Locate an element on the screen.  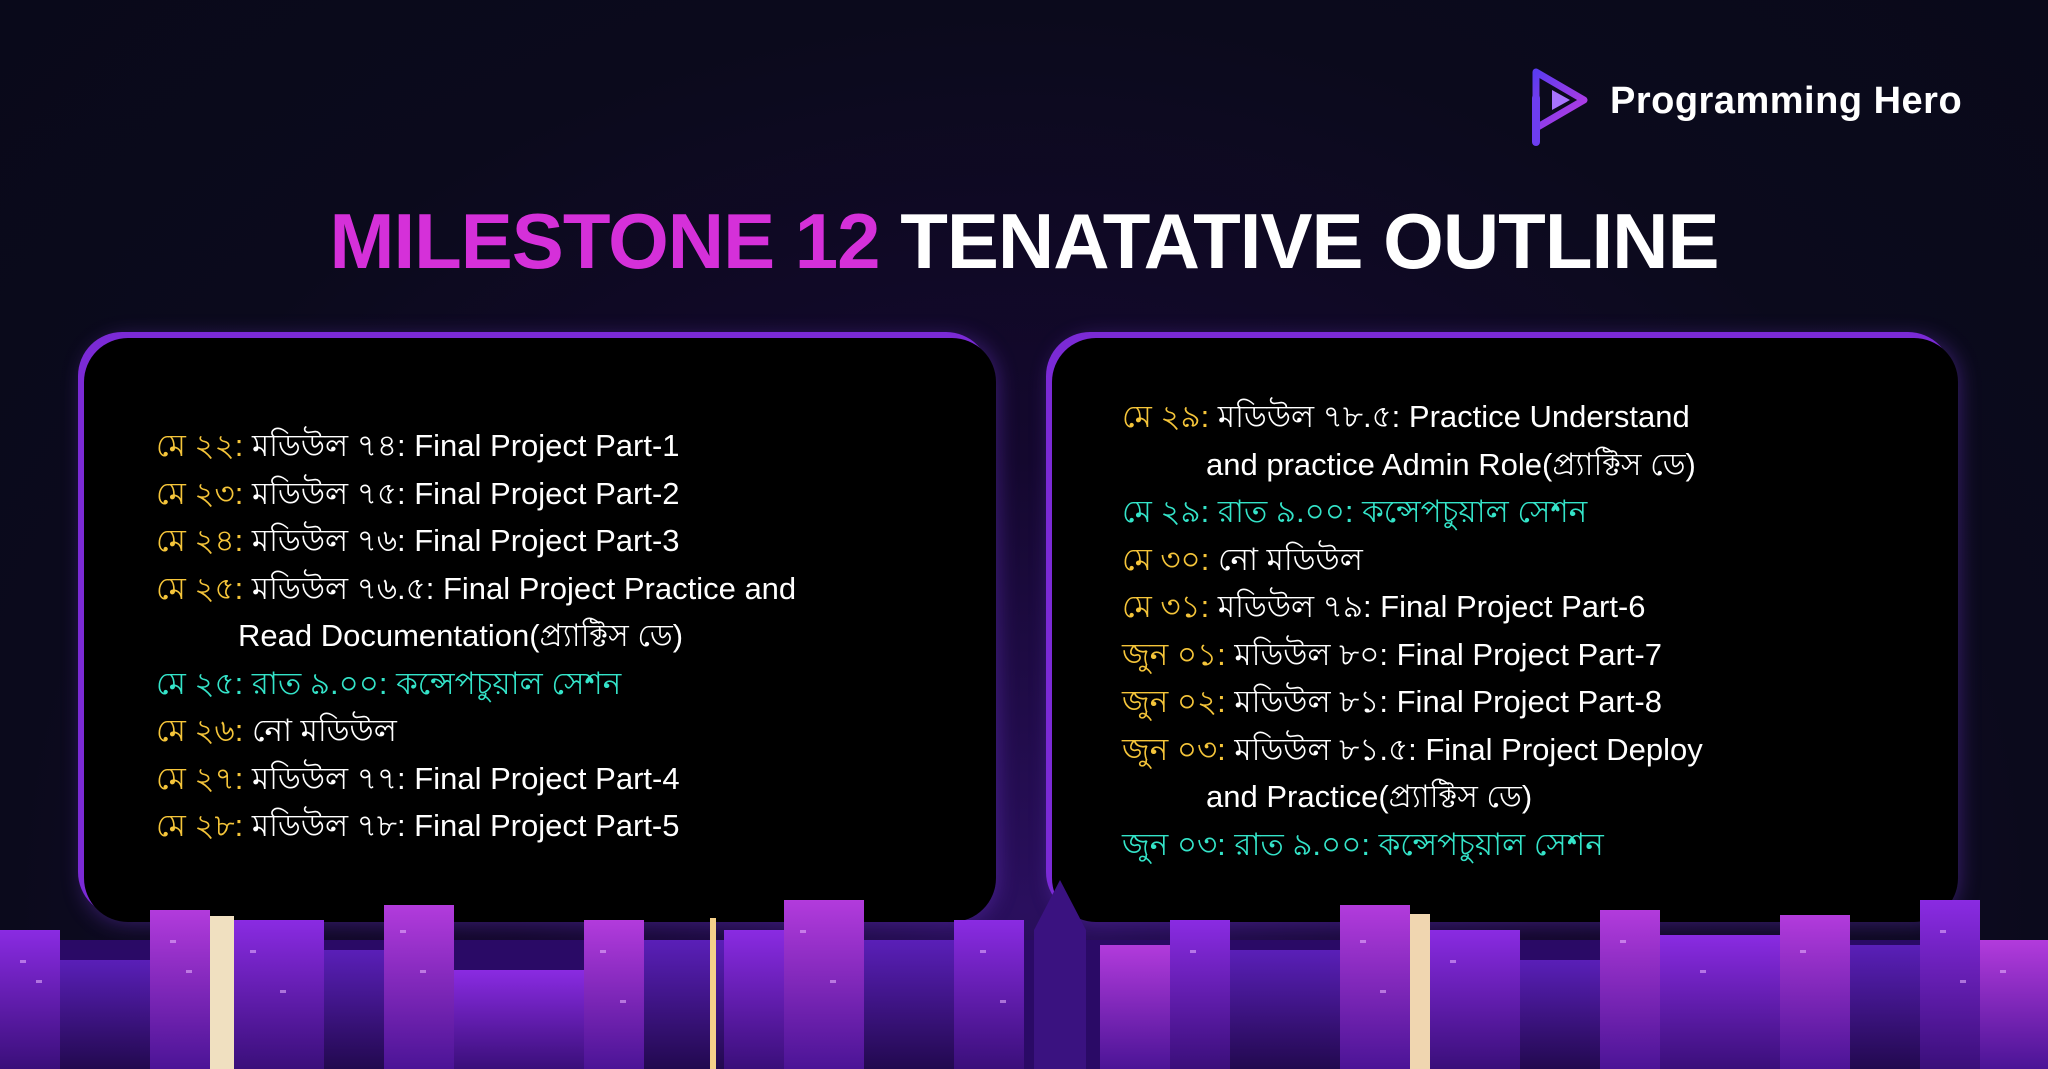
entry-date: মে ৩১: is located at coordinates (1166, 606).